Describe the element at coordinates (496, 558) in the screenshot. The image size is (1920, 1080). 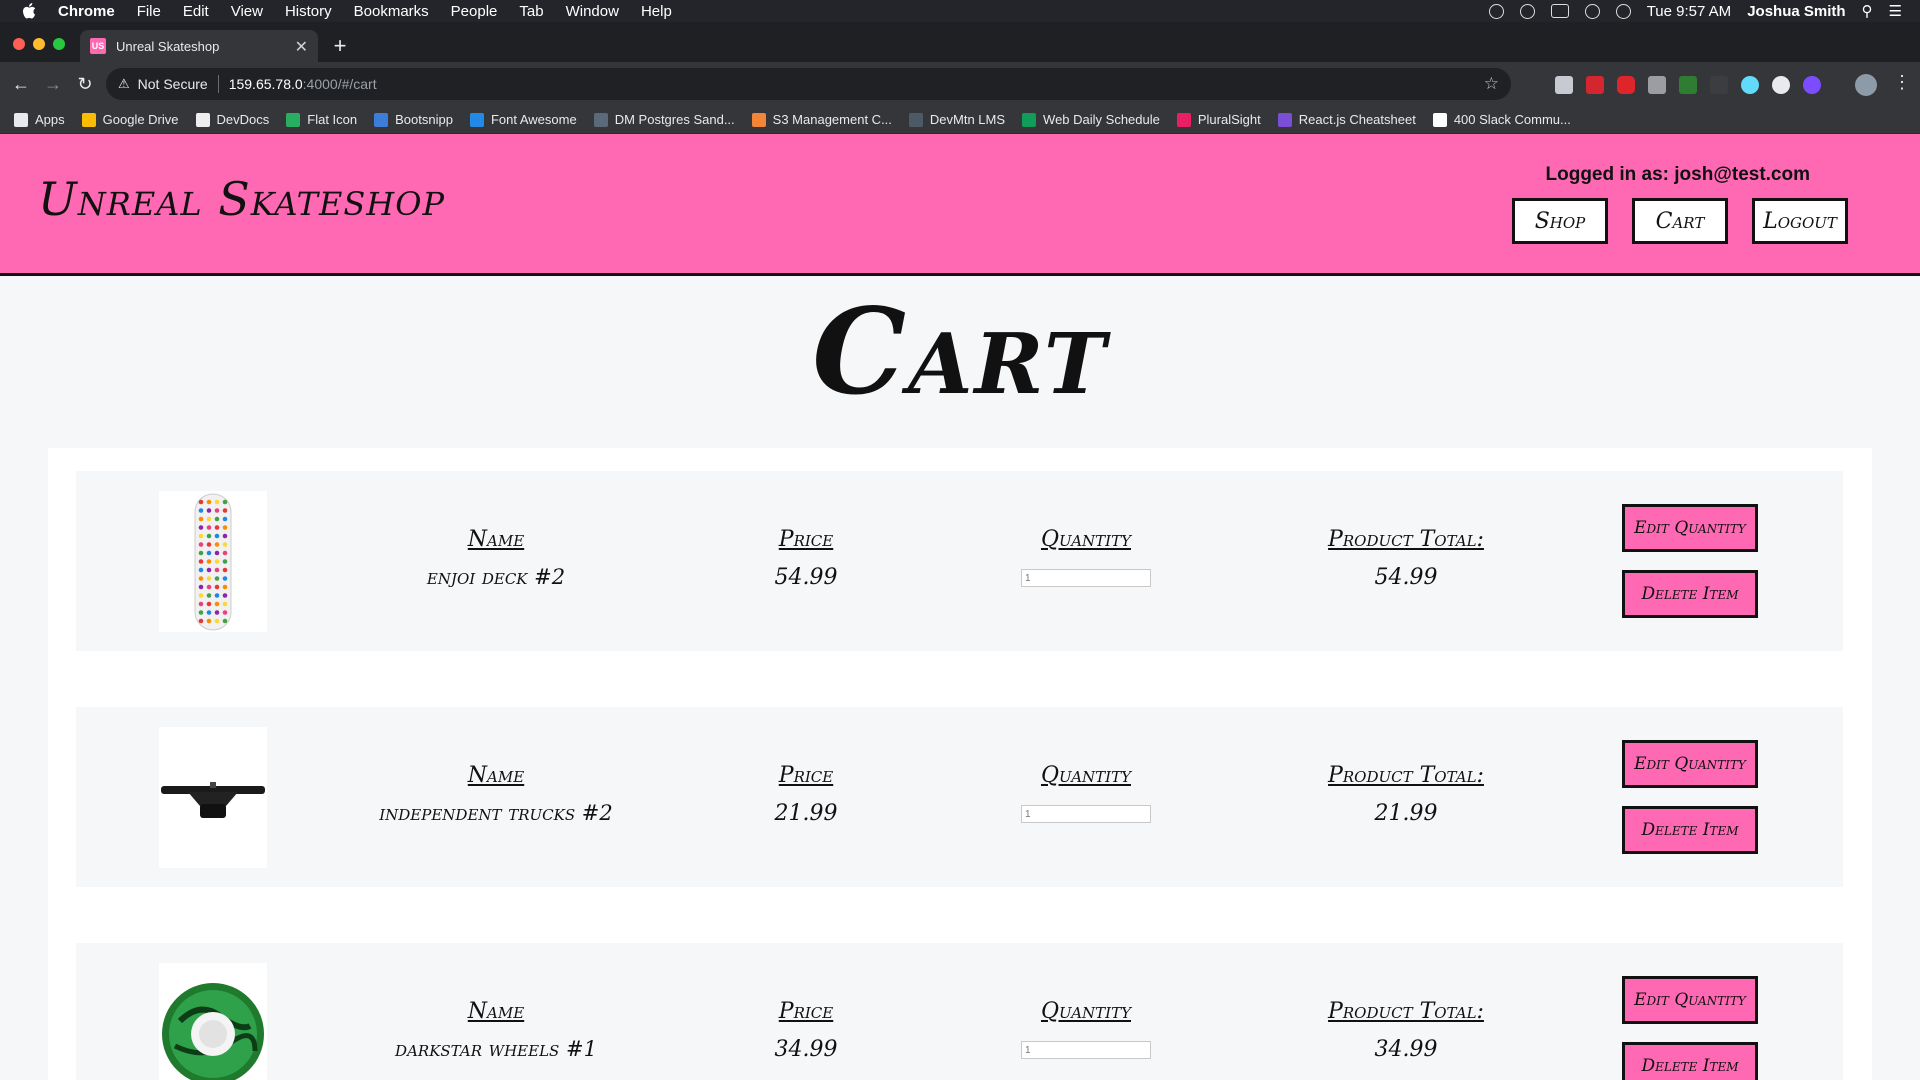
I see `name-column: Name enjoi deck #2` at that location.